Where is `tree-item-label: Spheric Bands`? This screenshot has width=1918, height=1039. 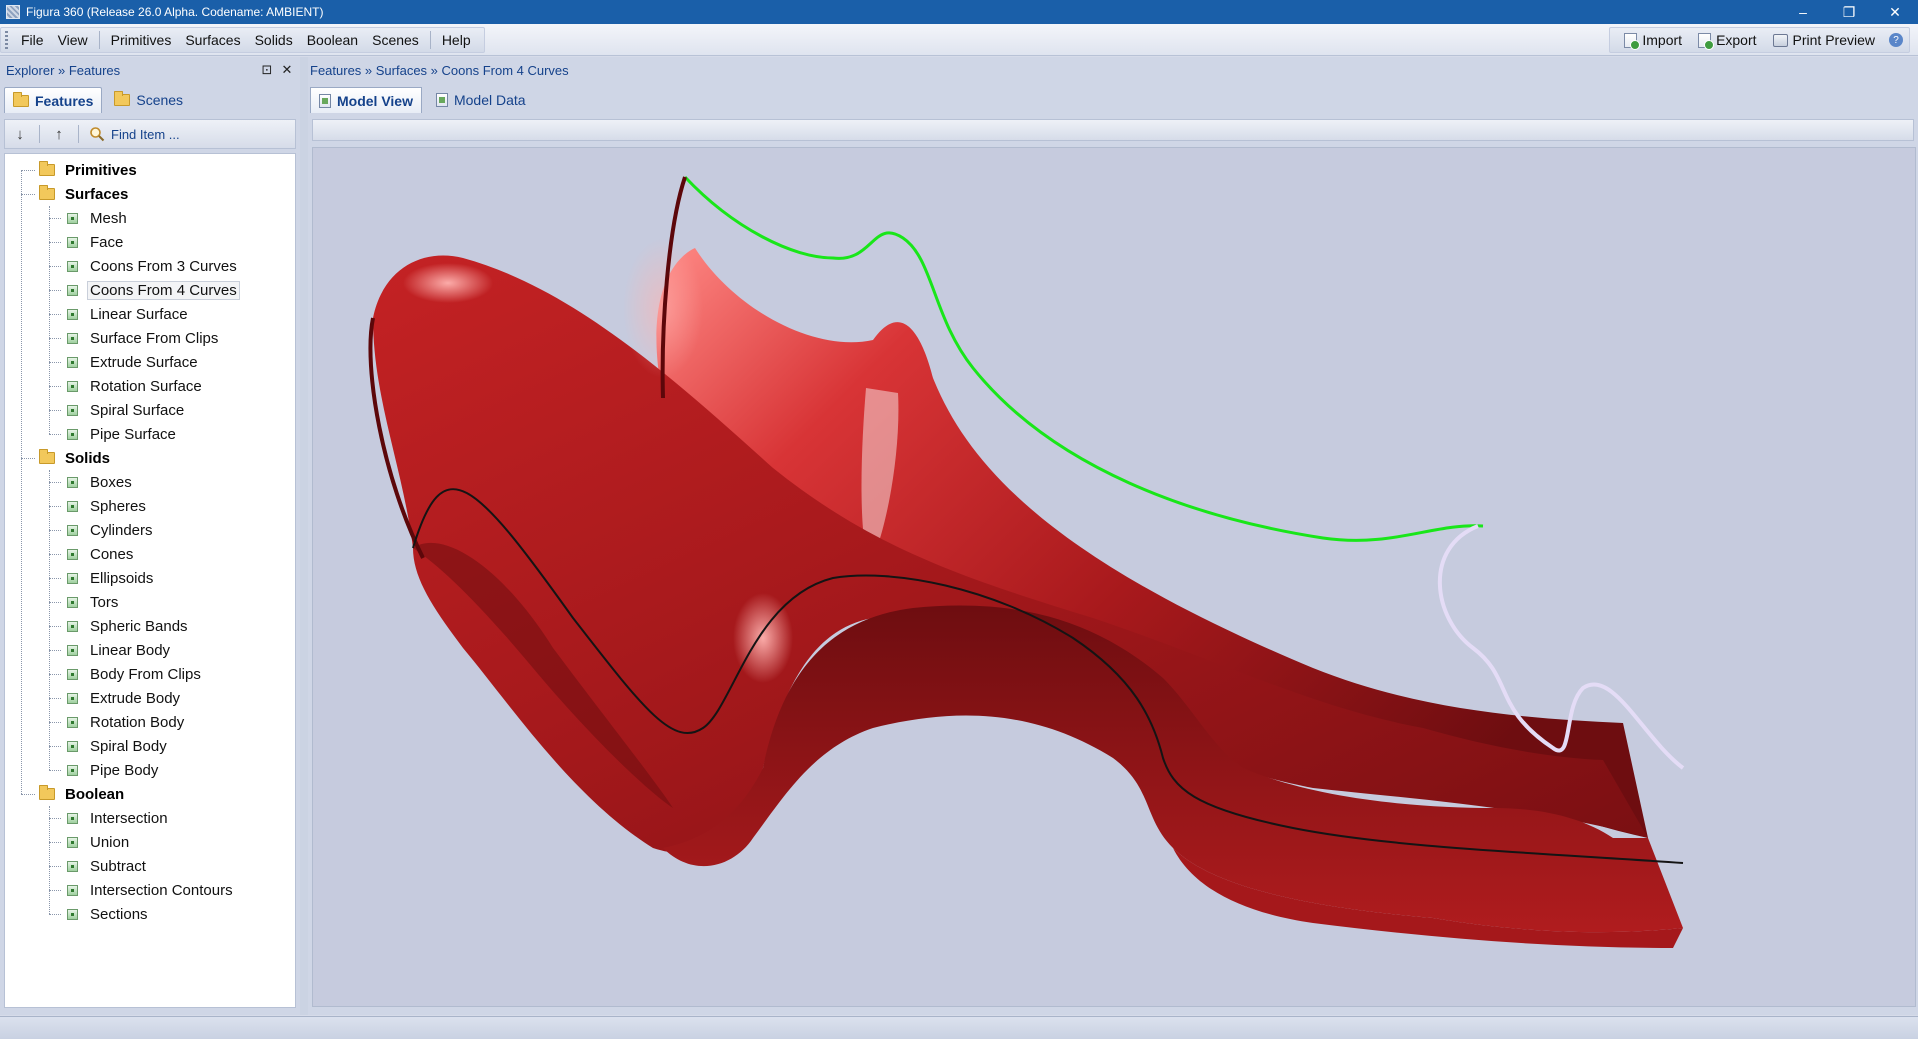 tree-item-label: Spheric Bands is located at coordinates (139, 626).